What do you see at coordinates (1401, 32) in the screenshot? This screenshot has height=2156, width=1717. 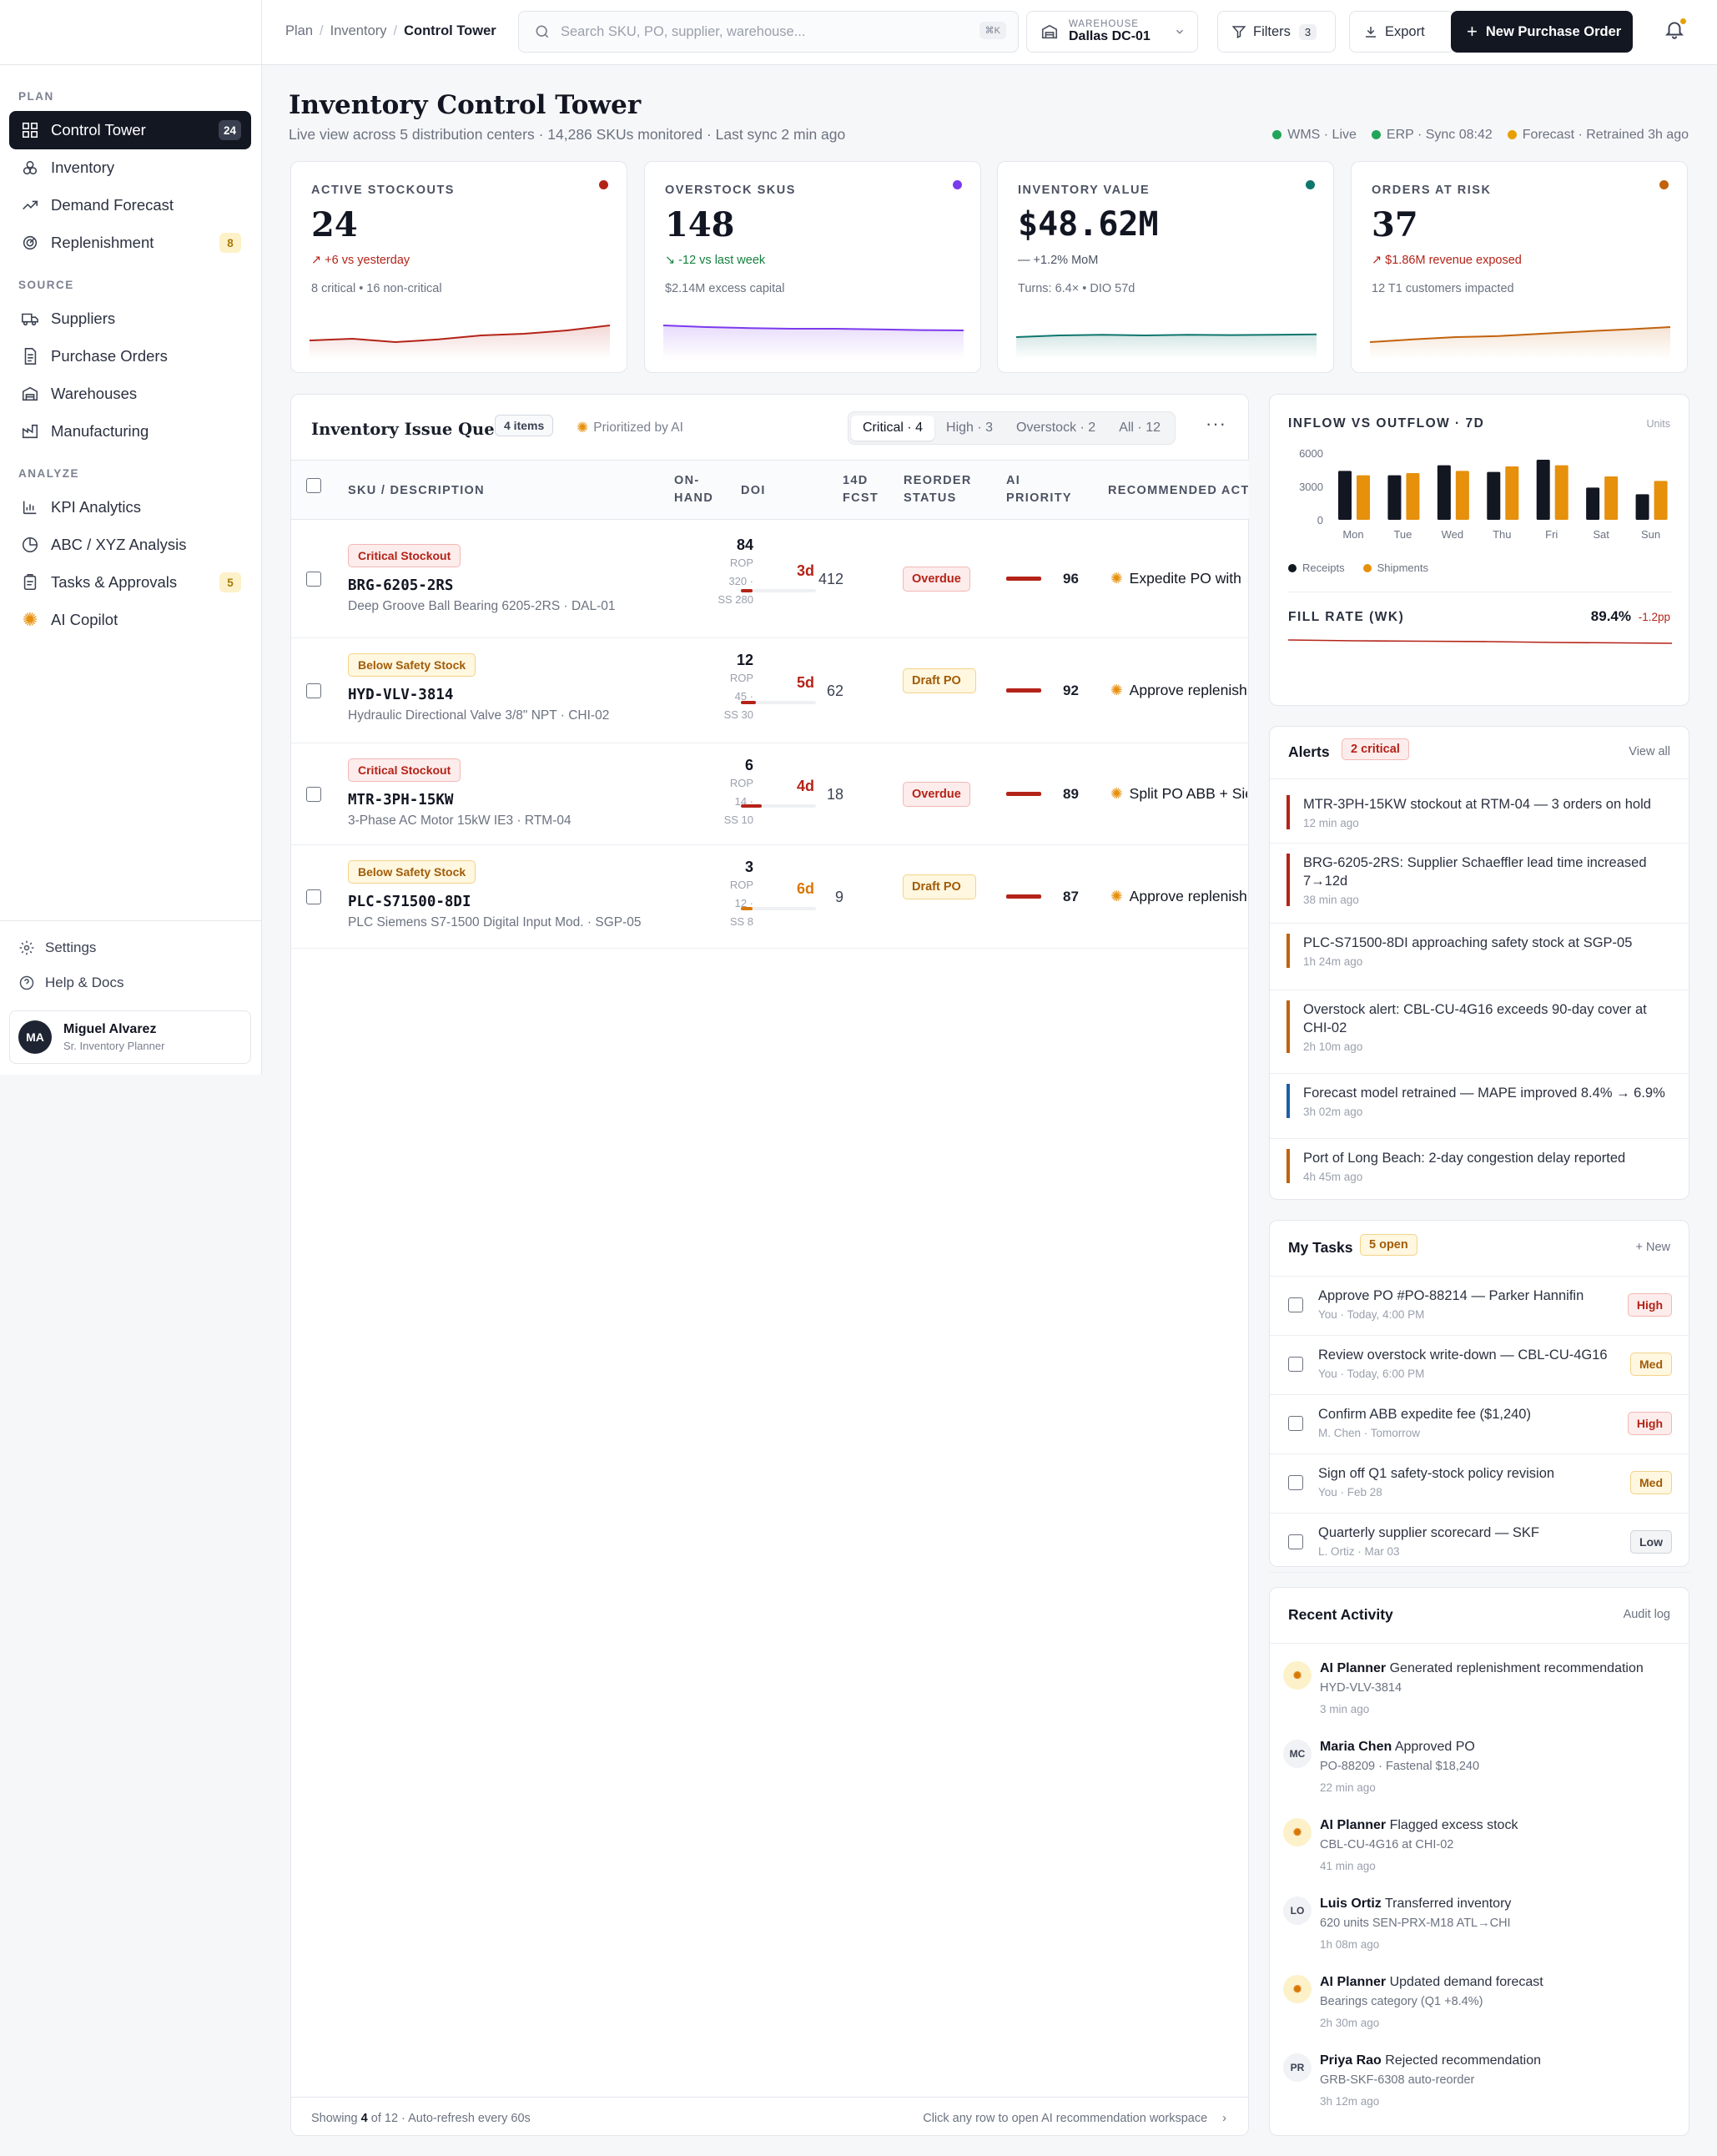 I see `export-button: Export` at bounding box center [1401, 32].